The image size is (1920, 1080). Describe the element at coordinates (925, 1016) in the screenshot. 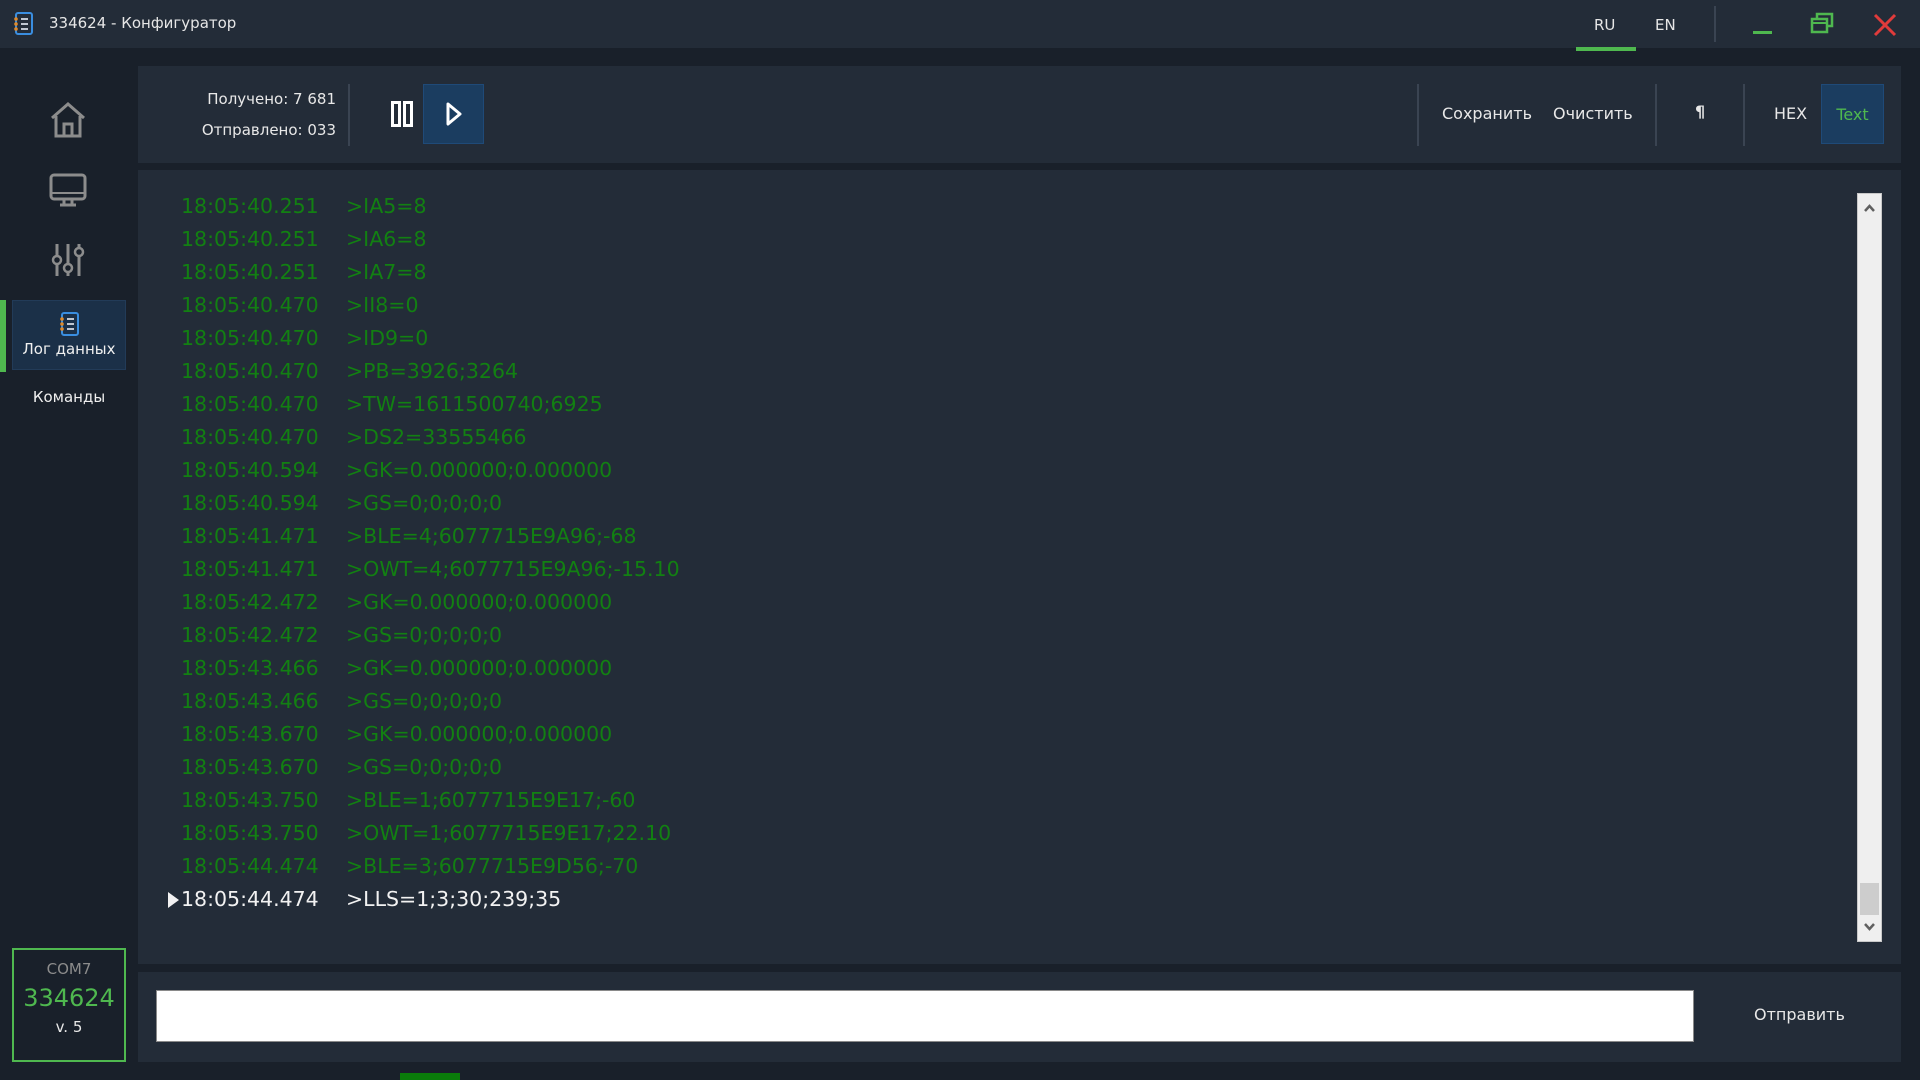

I see `command-input` at that location.